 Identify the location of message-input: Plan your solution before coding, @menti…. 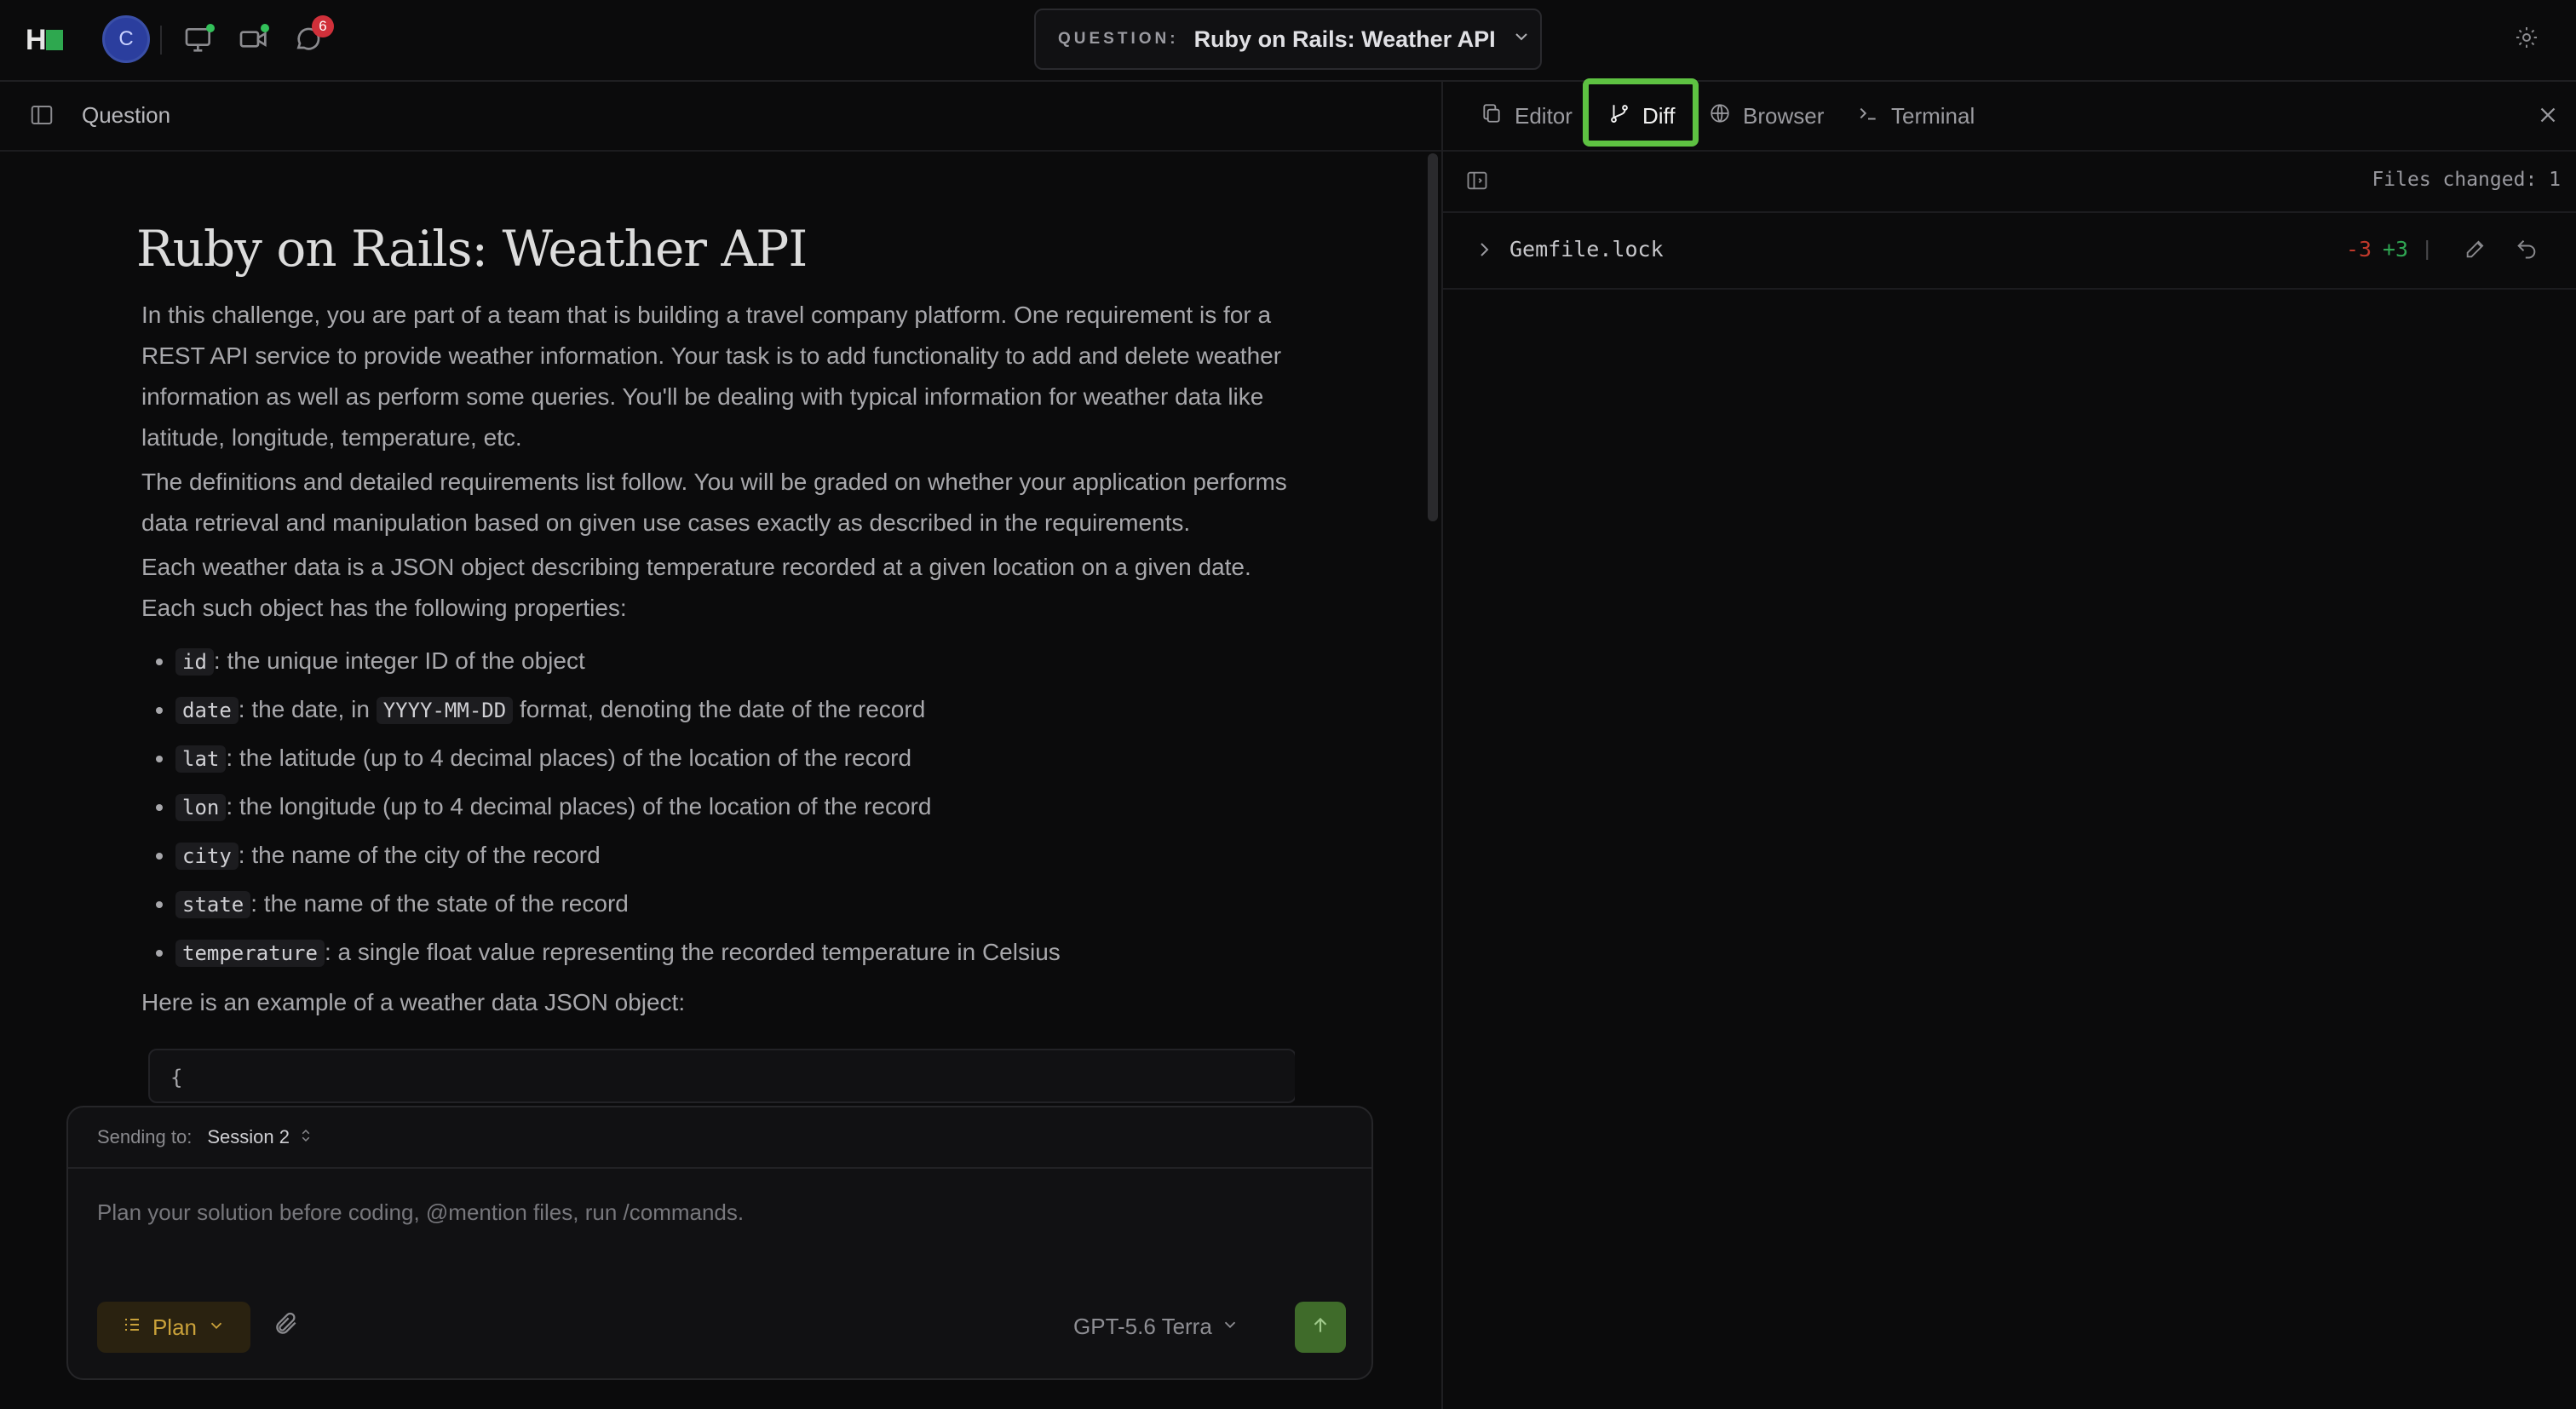
(421, 1212).